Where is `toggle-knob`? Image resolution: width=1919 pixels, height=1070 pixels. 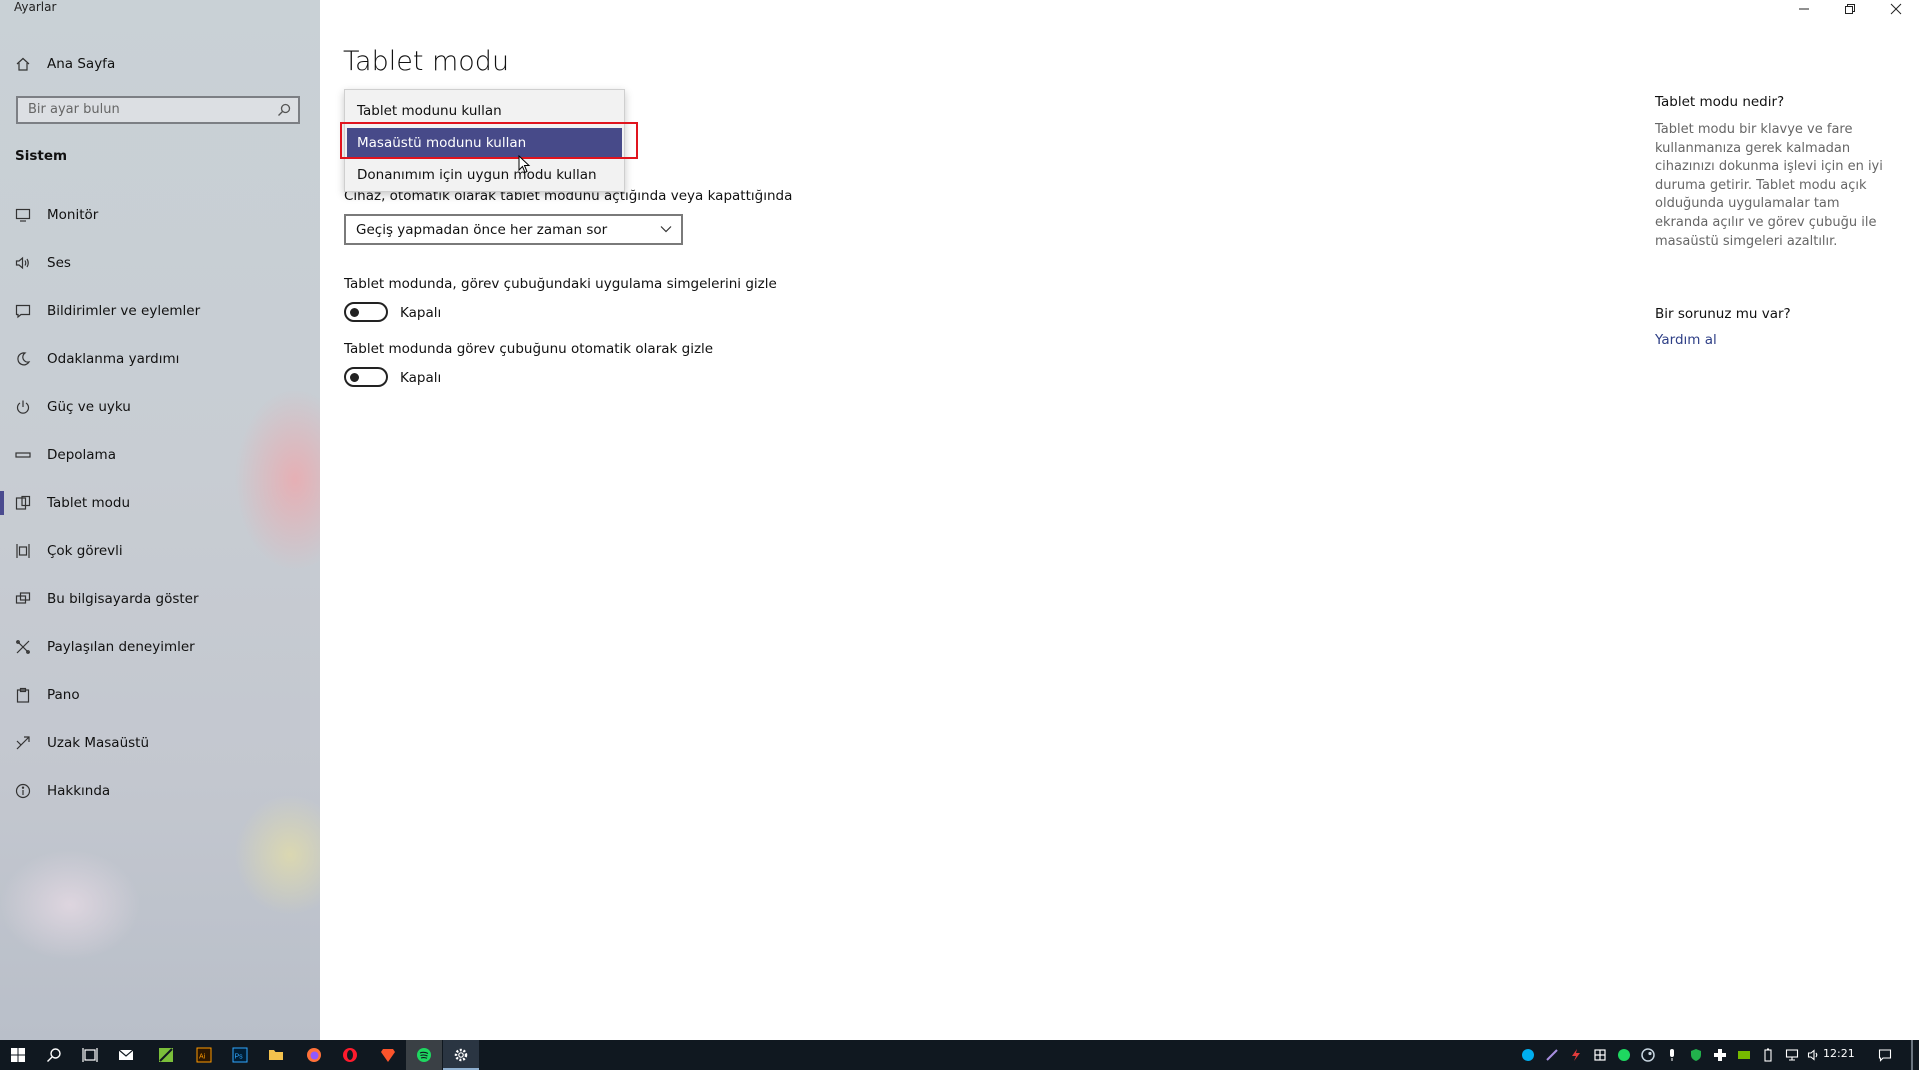
toggle-knob is located at coordinates (354, 312).